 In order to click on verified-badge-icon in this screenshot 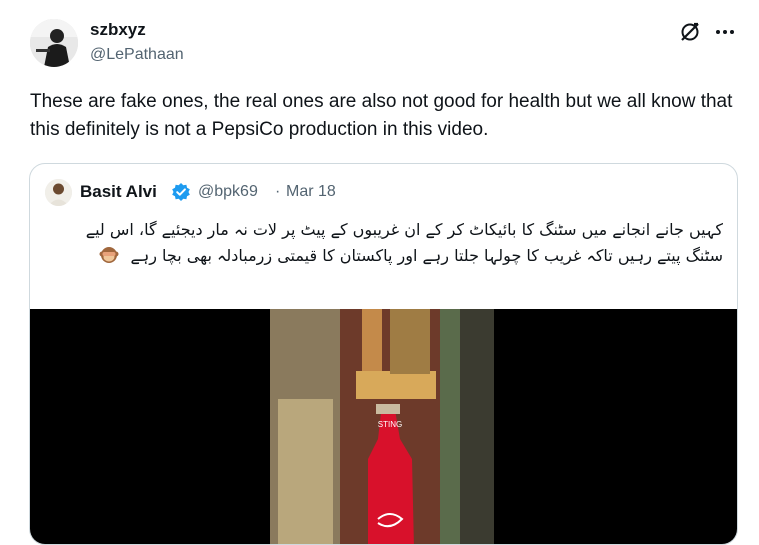, I will do `click(181, 192)`.